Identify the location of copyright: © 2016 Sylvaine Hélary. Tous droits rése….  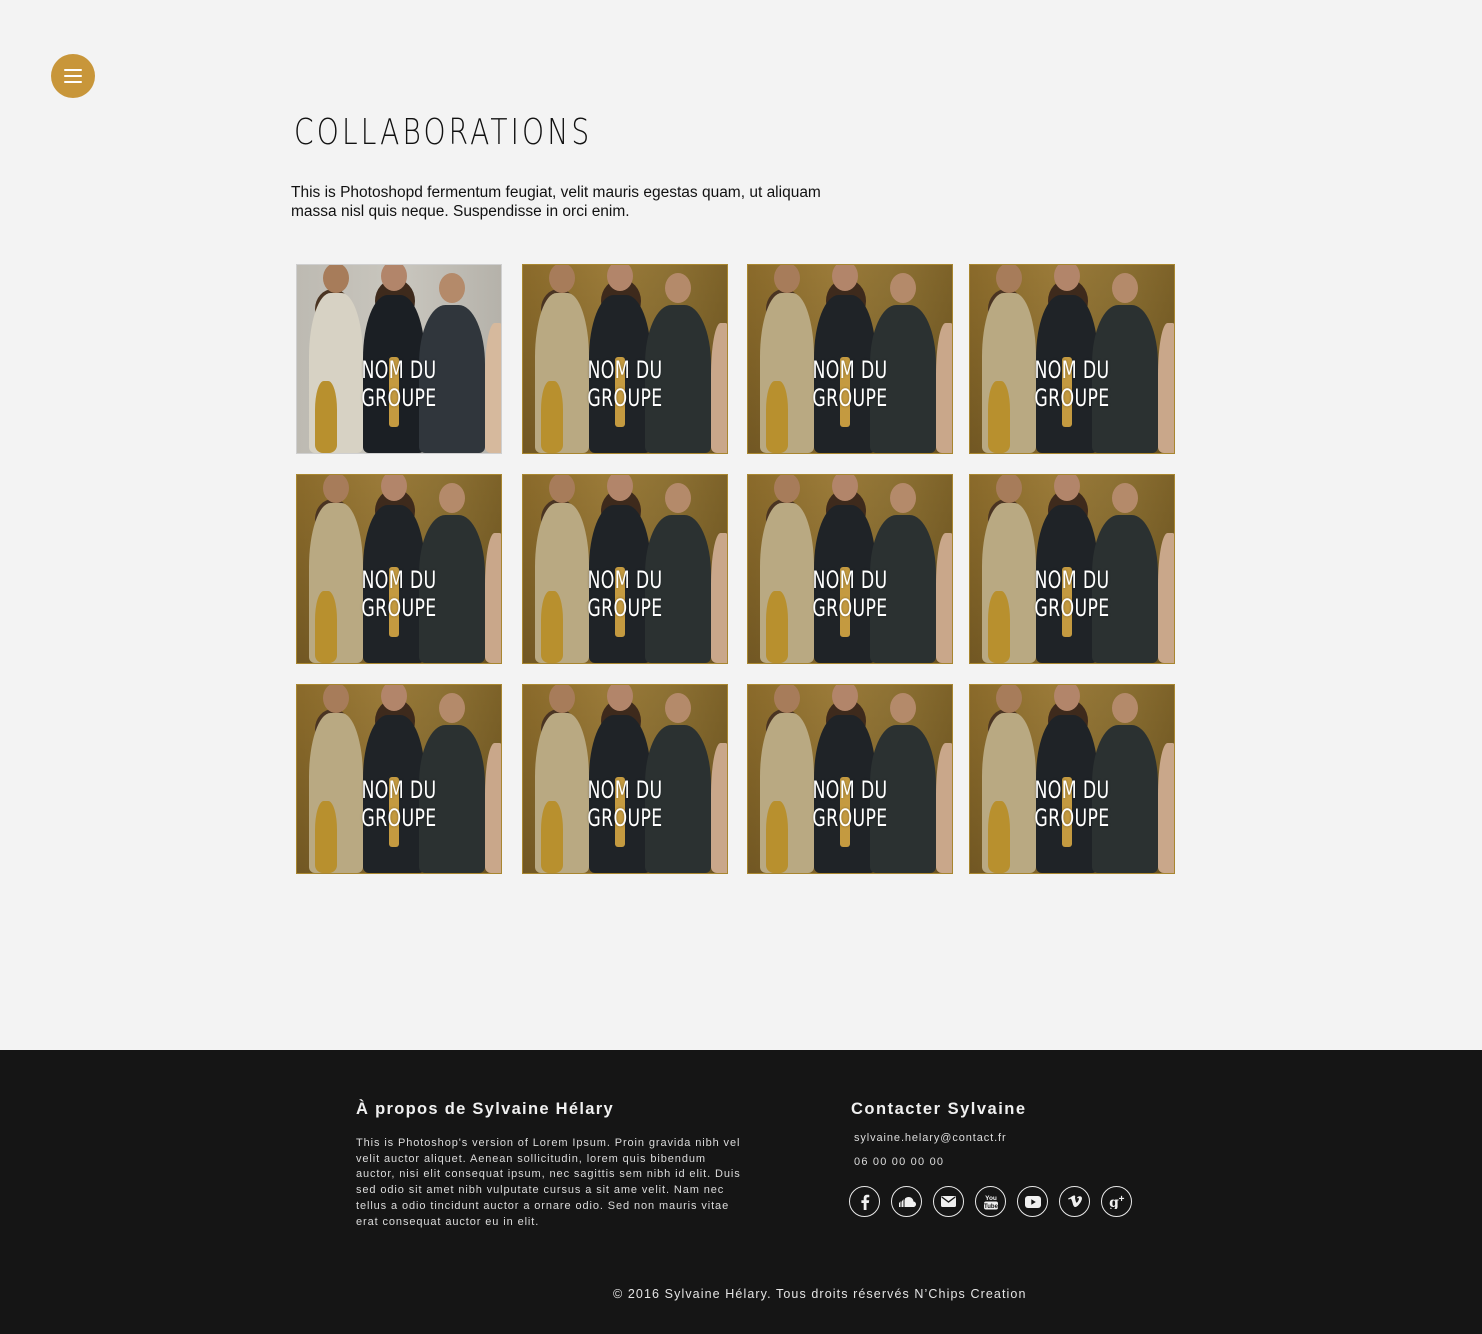
(820, 1294).